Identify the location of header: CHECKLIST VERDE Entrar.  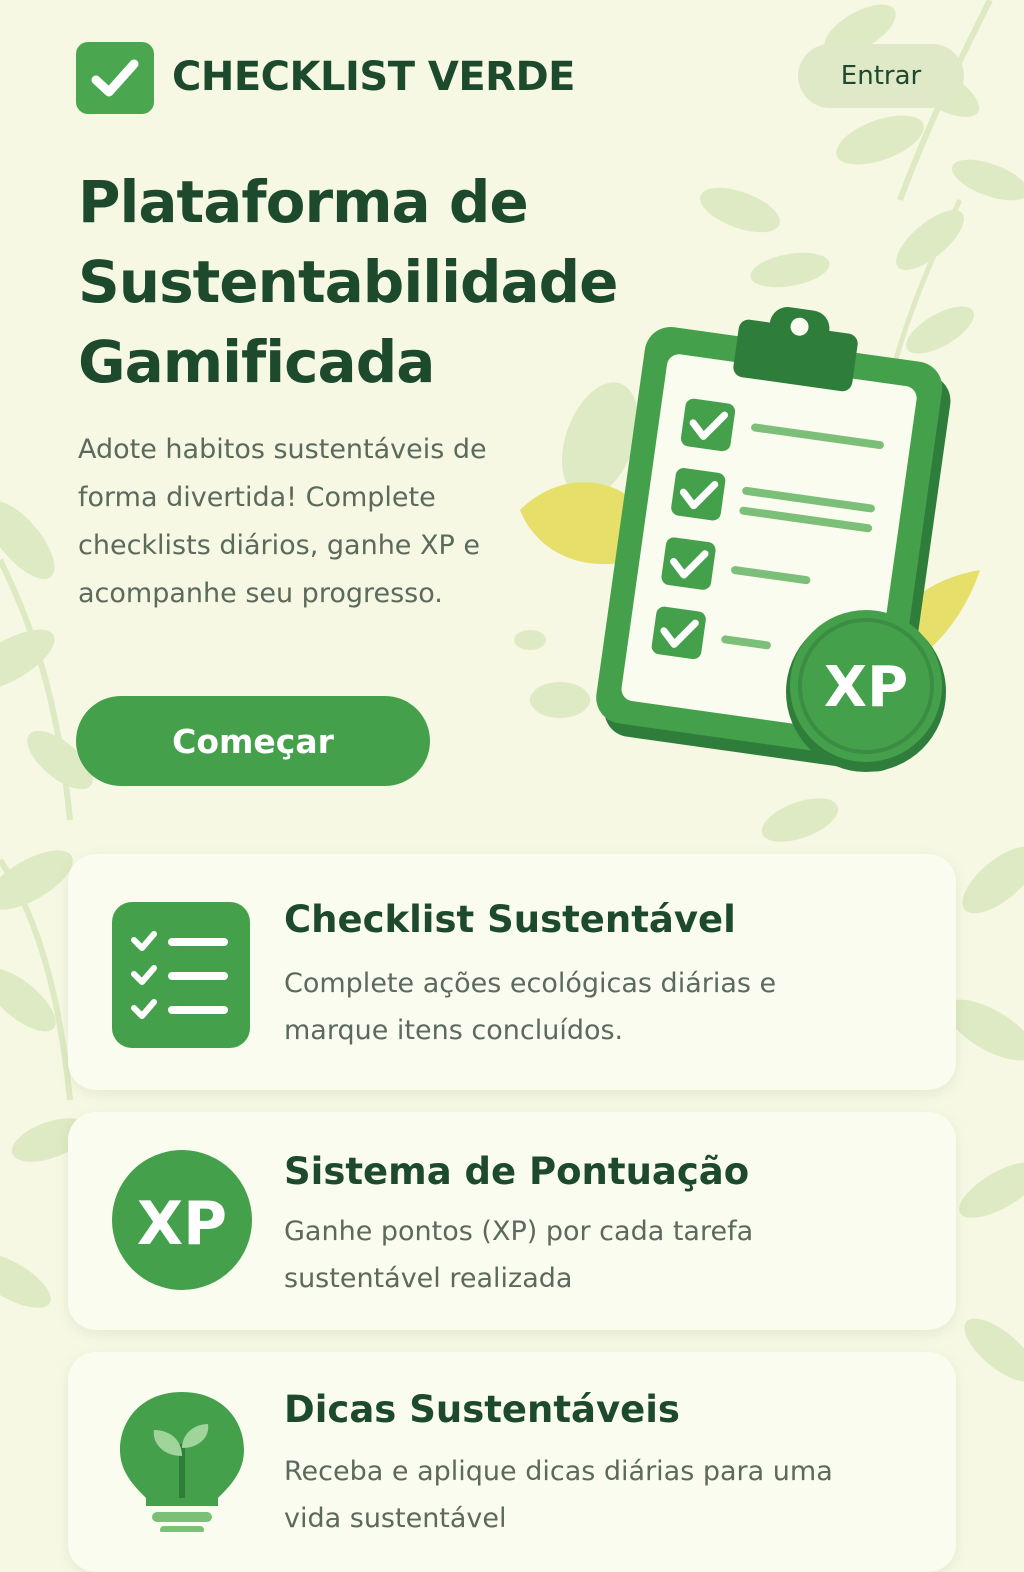
(520, 78).